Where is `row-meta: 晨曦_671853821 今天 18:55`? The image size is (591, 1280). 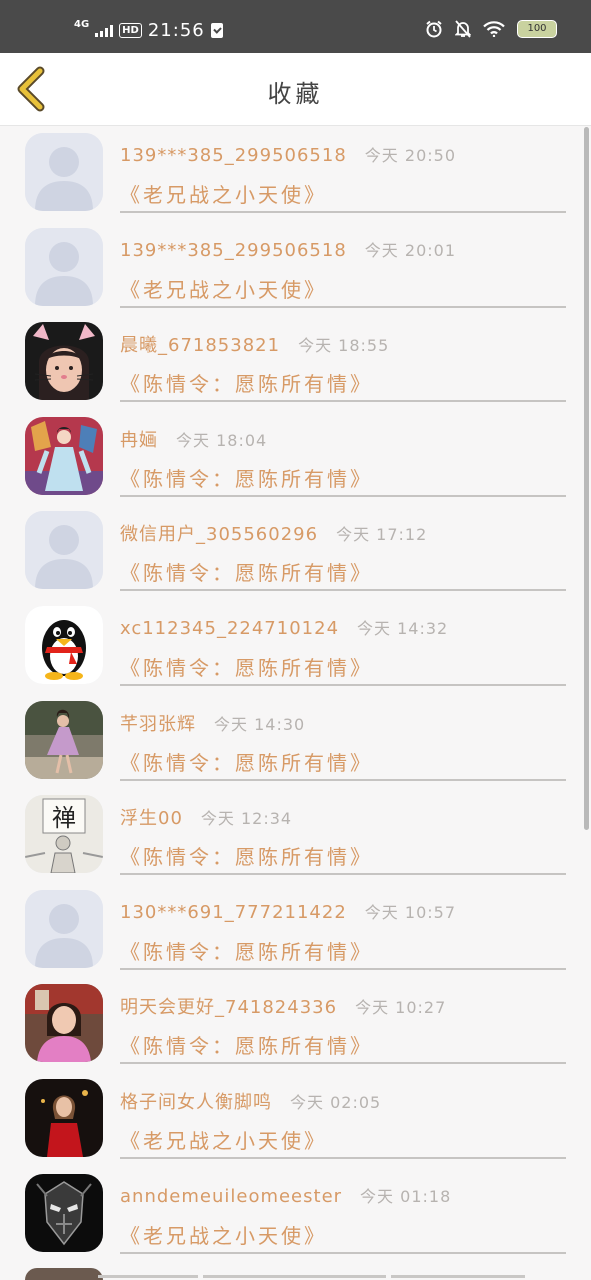
row-meta: 晨曦_671853821 今天 18:55 is located at coordinates (254, 344).